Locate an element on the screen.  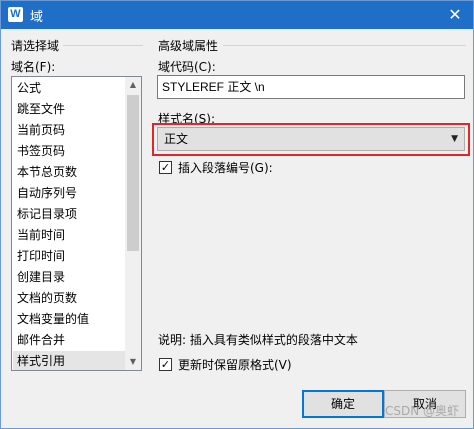
dropdown-arrow-icon: ▼ is located at coordinates (454, 139).